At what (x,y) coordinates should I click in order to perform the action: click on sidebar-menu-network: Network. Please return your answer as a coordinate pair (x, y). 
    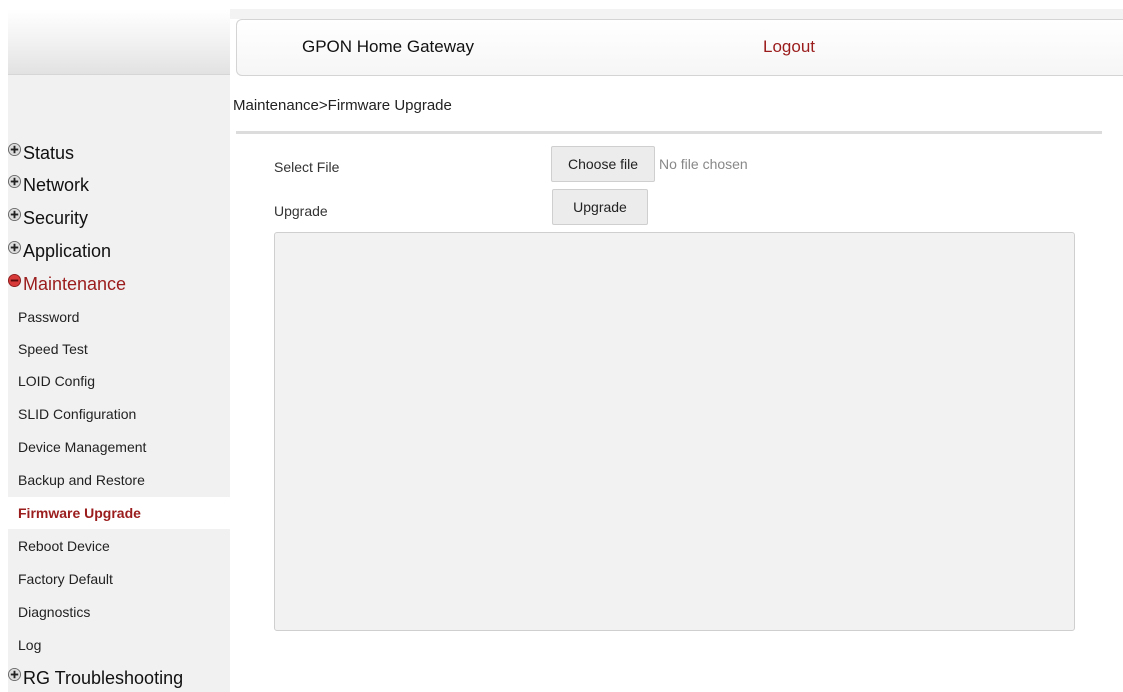
    Looking at the image, I should click on (119, 185).